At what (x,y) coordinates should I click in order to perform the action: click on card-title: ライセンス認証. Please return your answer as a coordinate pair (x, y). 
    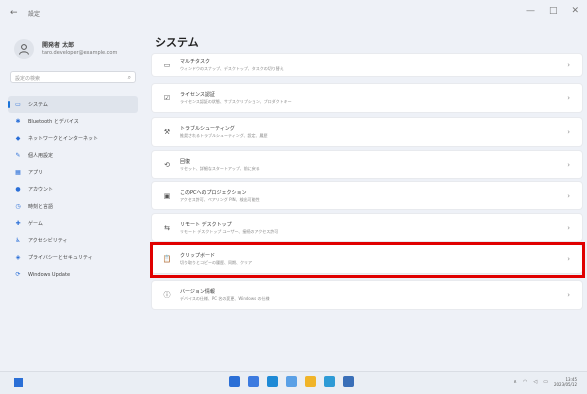
    Looking at the image, I should click on (197, 95).